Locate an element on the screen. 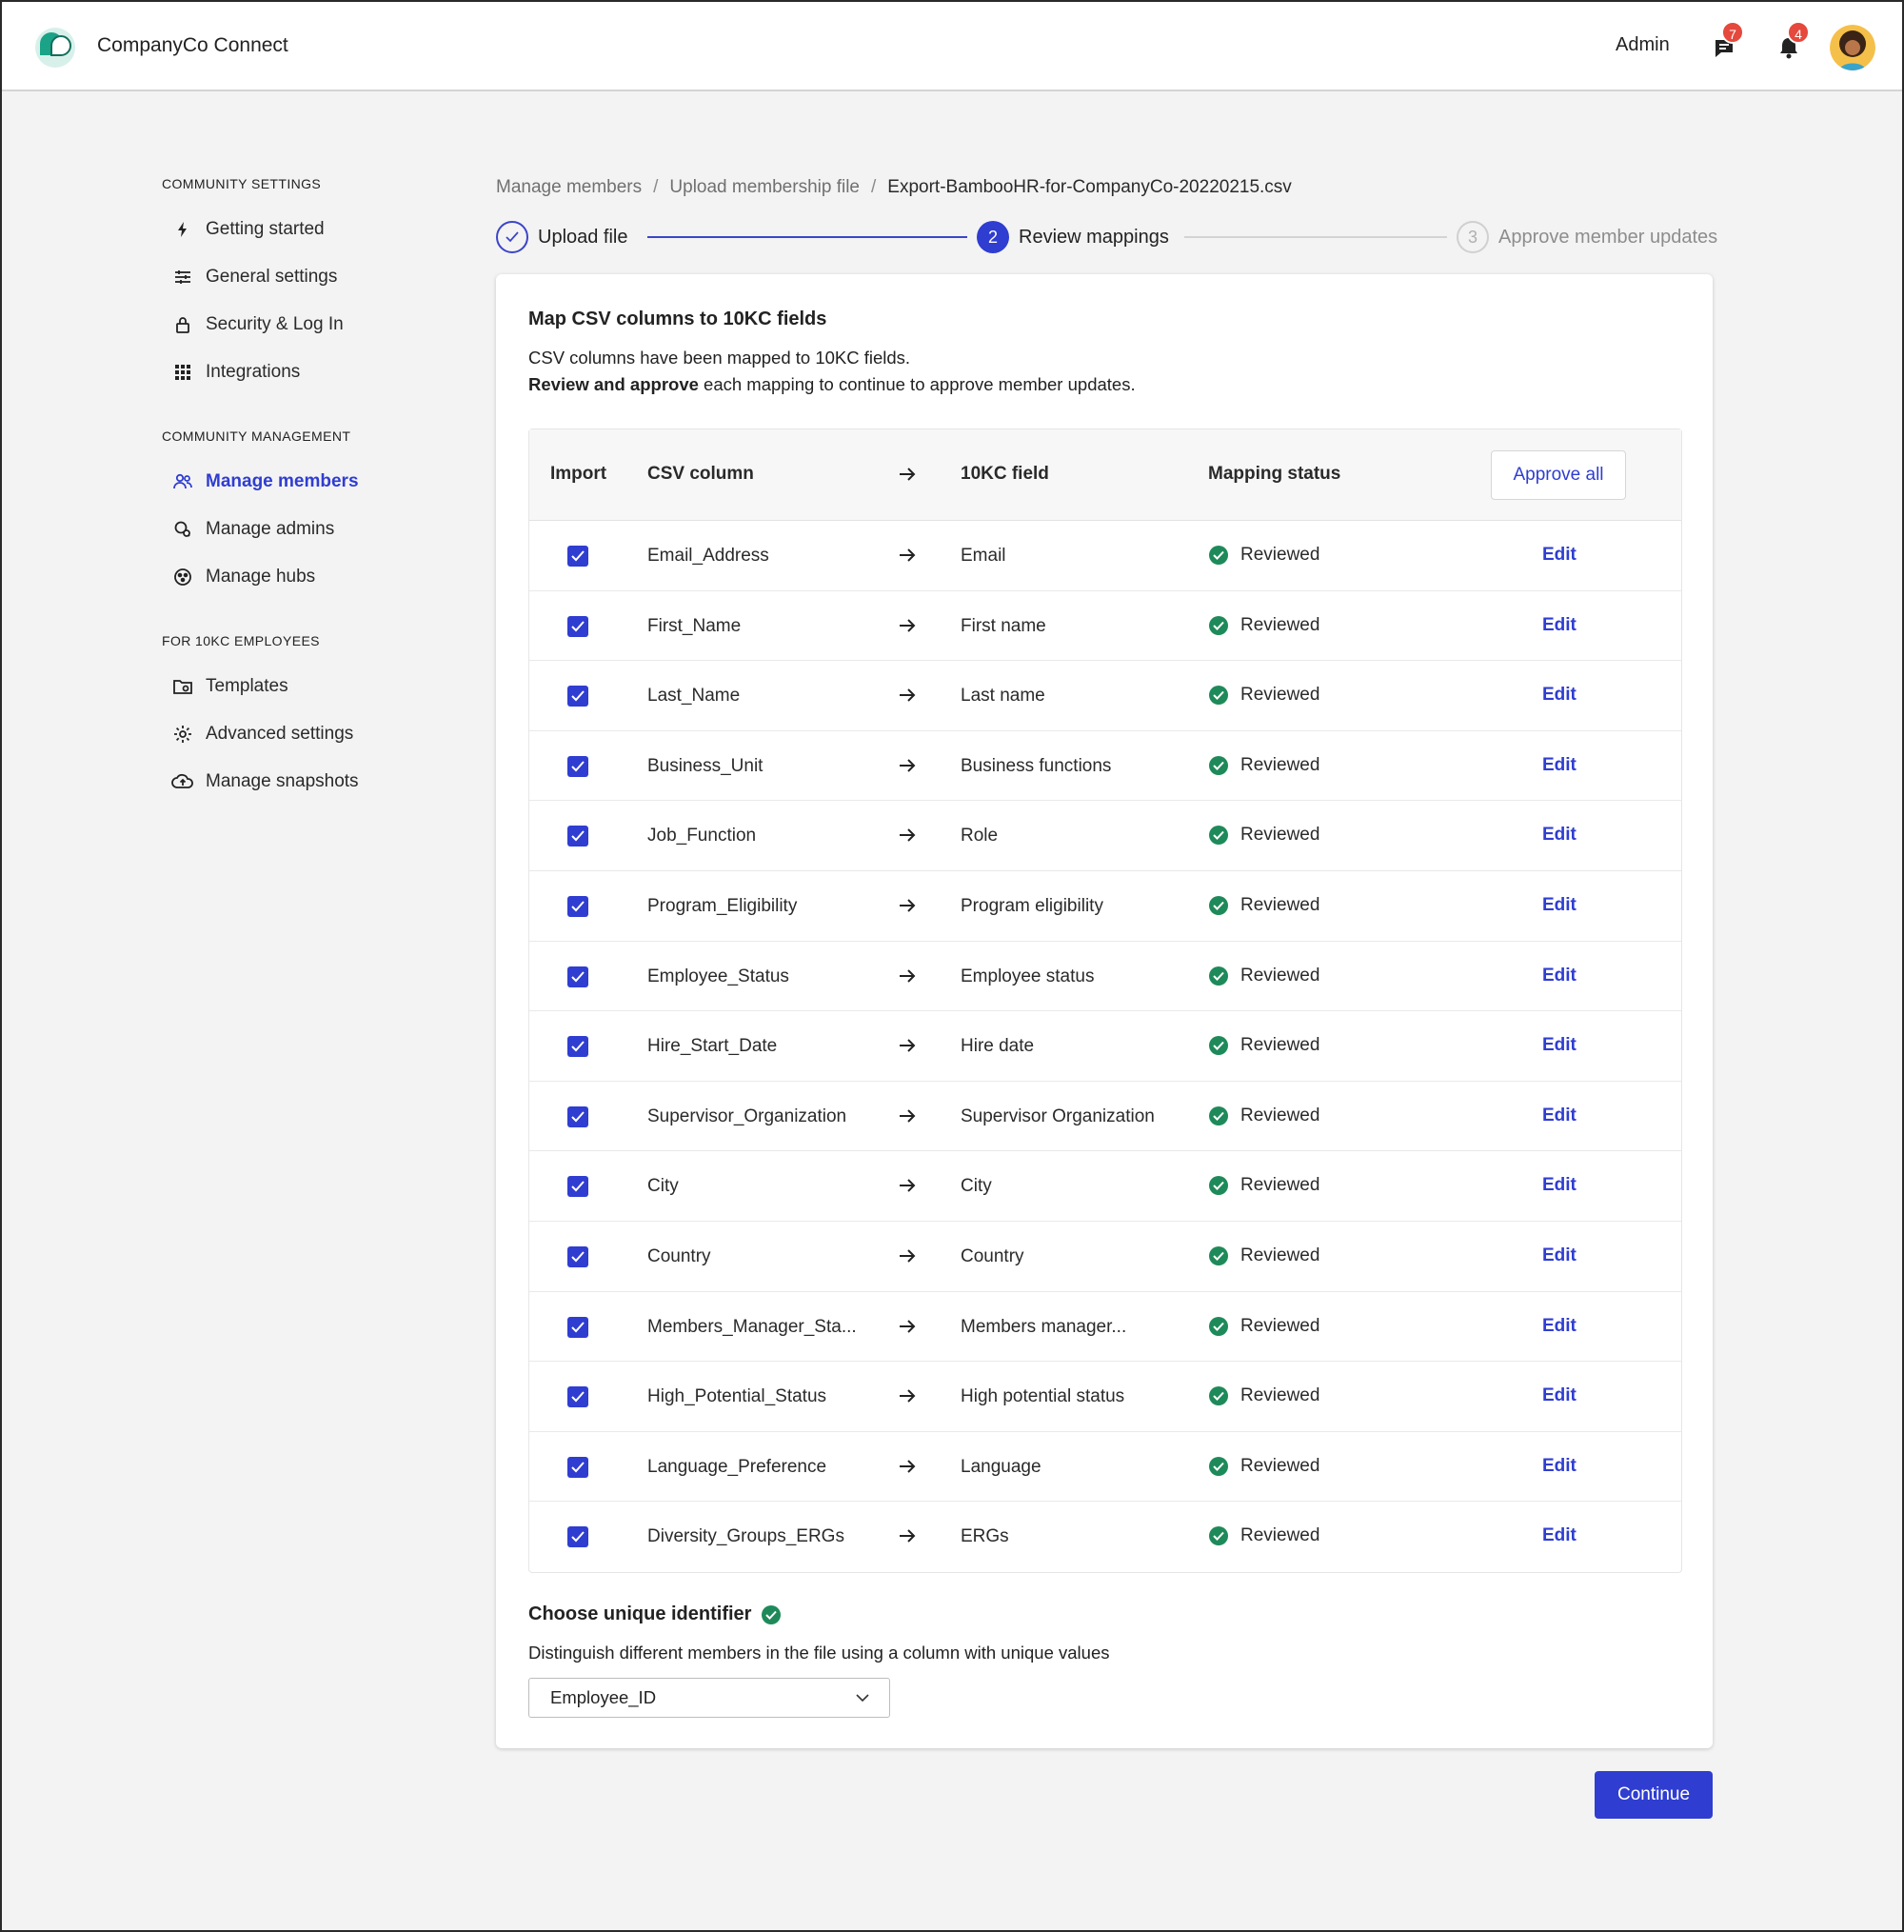  table-row: Hire_Start_Date Hire date Reviewed Edit is located at coordinates (1105, 1046).